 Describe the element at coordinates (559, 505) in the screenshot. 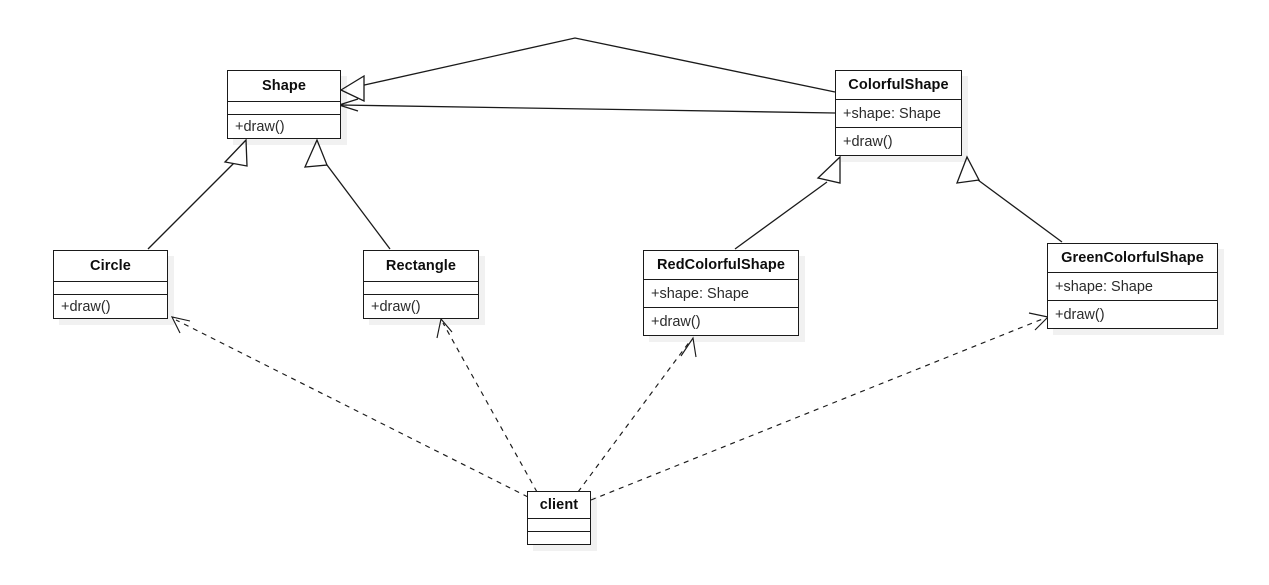

I see `class-name-client: client` at that location.